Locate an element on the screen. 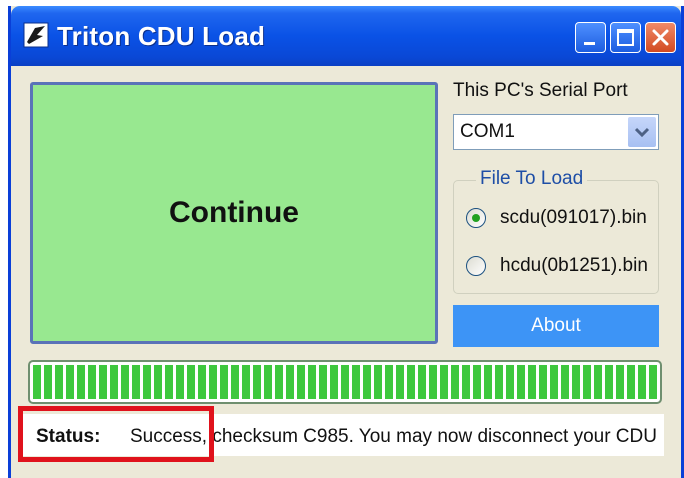  serial-port-value: COM1 is located at coordinates (487, 131).